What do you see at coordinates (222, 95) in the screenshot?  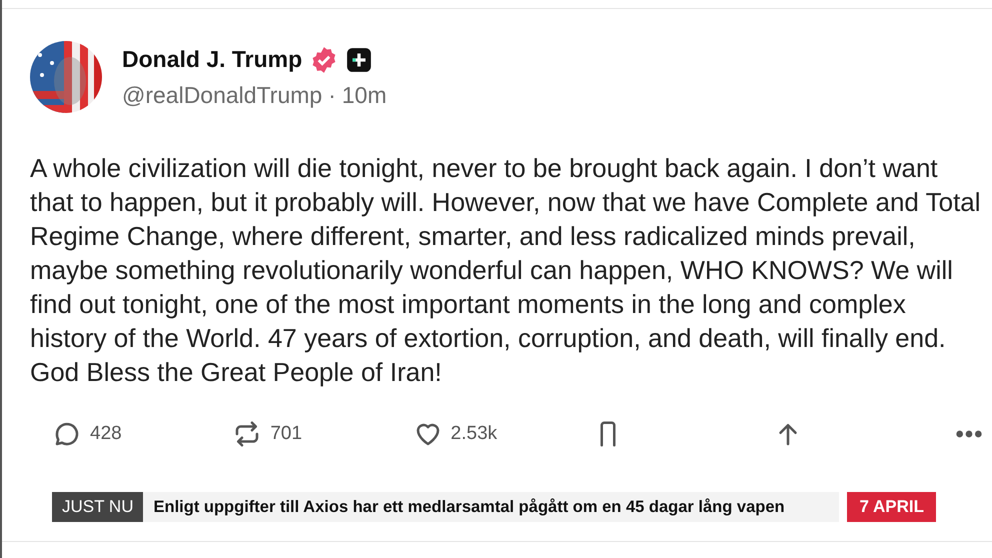 I see `user-handle: @realDonaldTrump` at bounding box center [222, 95].